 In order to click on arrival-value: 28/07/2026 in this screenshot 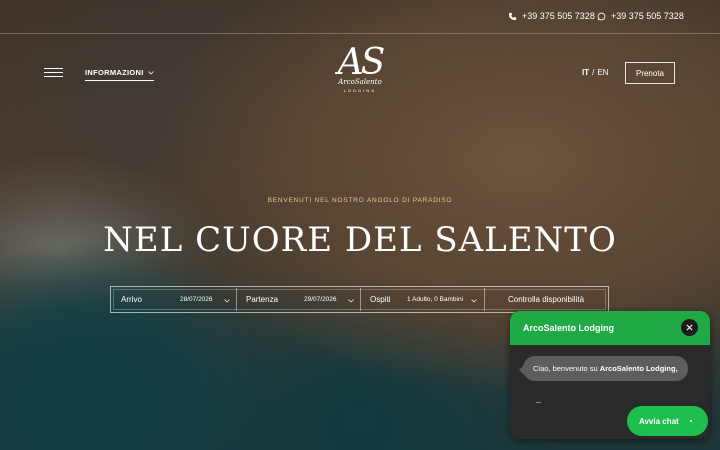, I will do `click(196, 299)`.